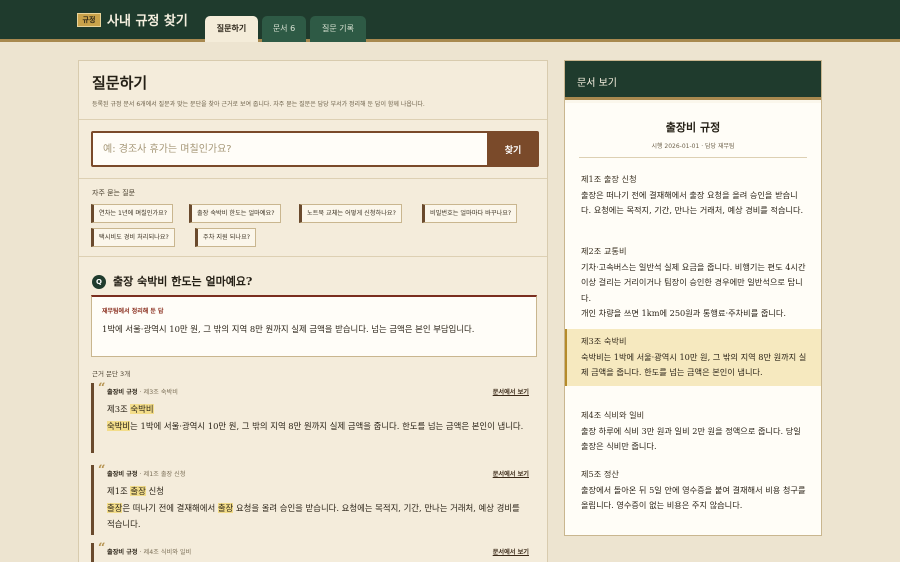  What do you see at coordinates (149, 552) in the screenshot?
I see `evidence-source: 출장비 규정 · 제4조 식비와 일비` at bounding box center [149, 552].